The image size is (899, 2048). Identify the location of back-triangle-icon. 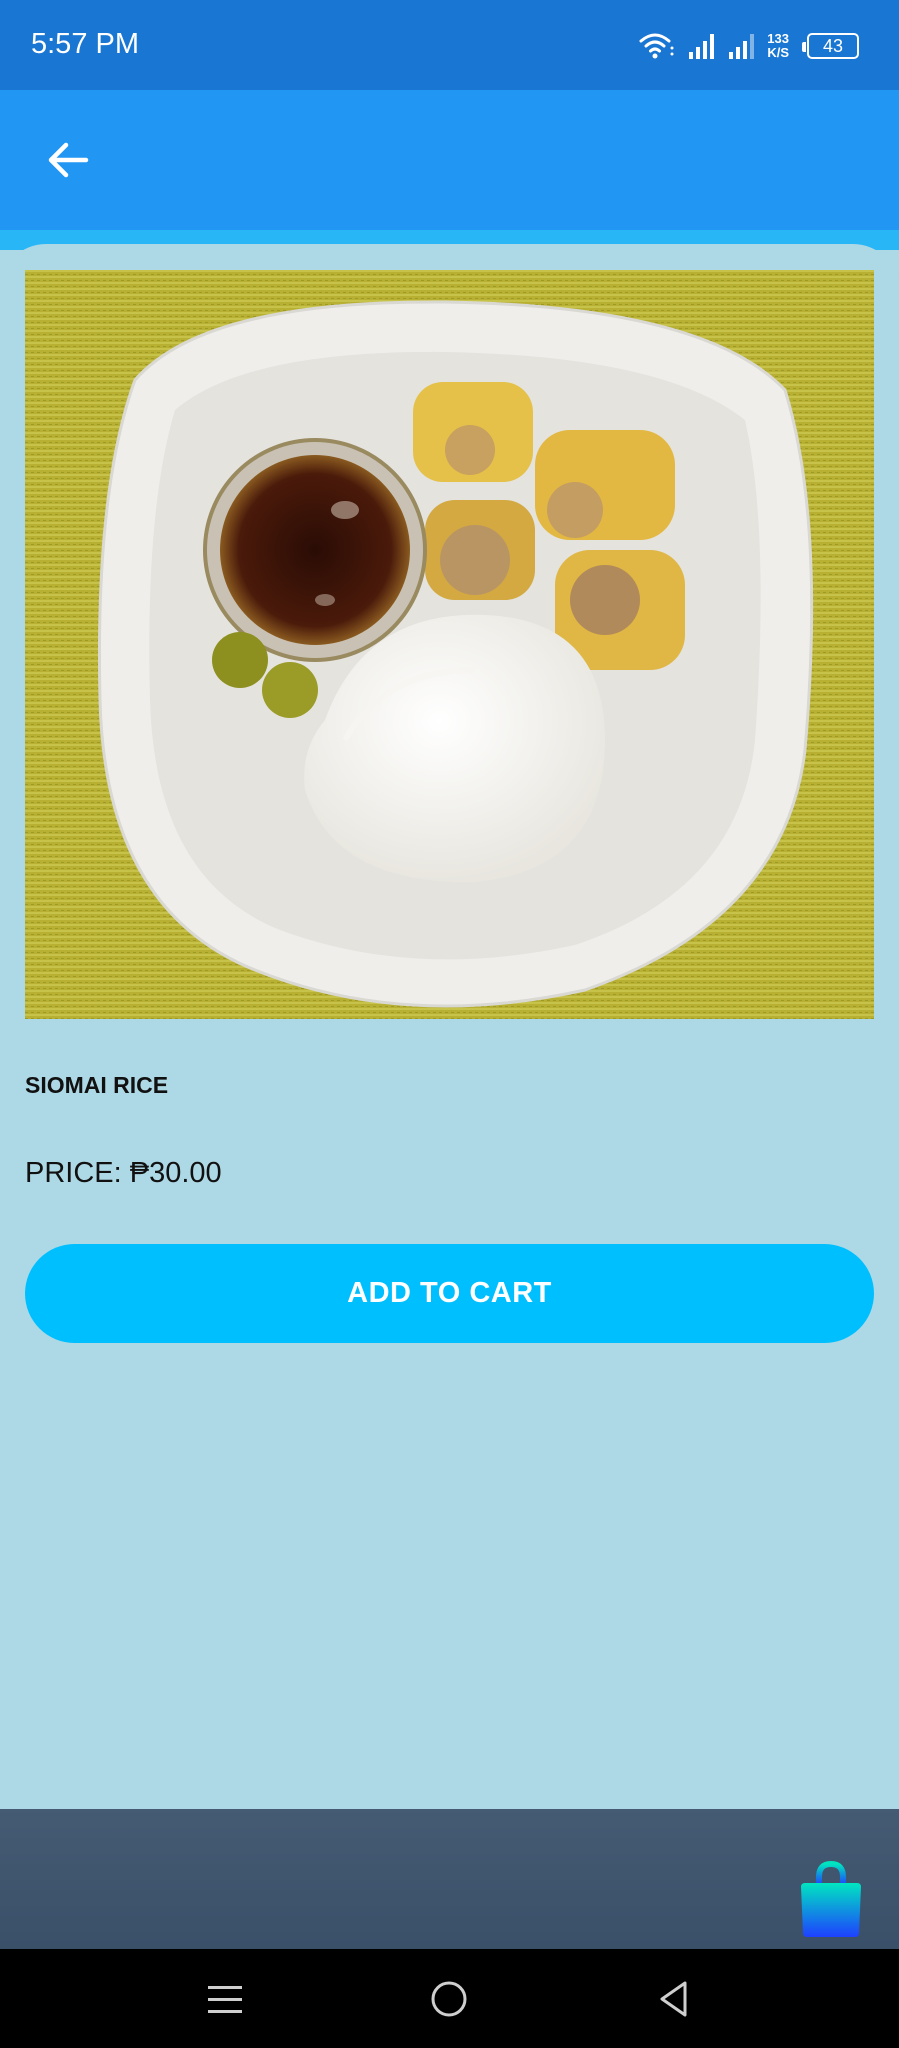
(673, 1999).